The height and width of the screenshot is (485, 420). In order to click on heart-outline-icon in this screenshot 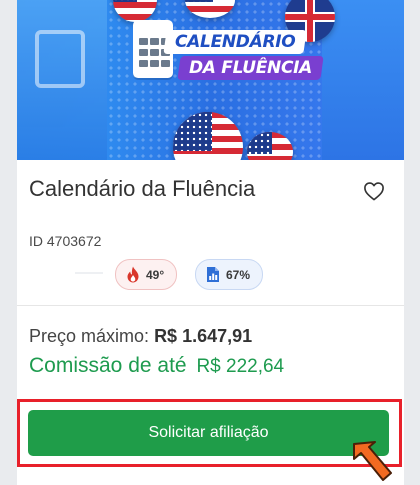, I will do `click(374, 191)`.